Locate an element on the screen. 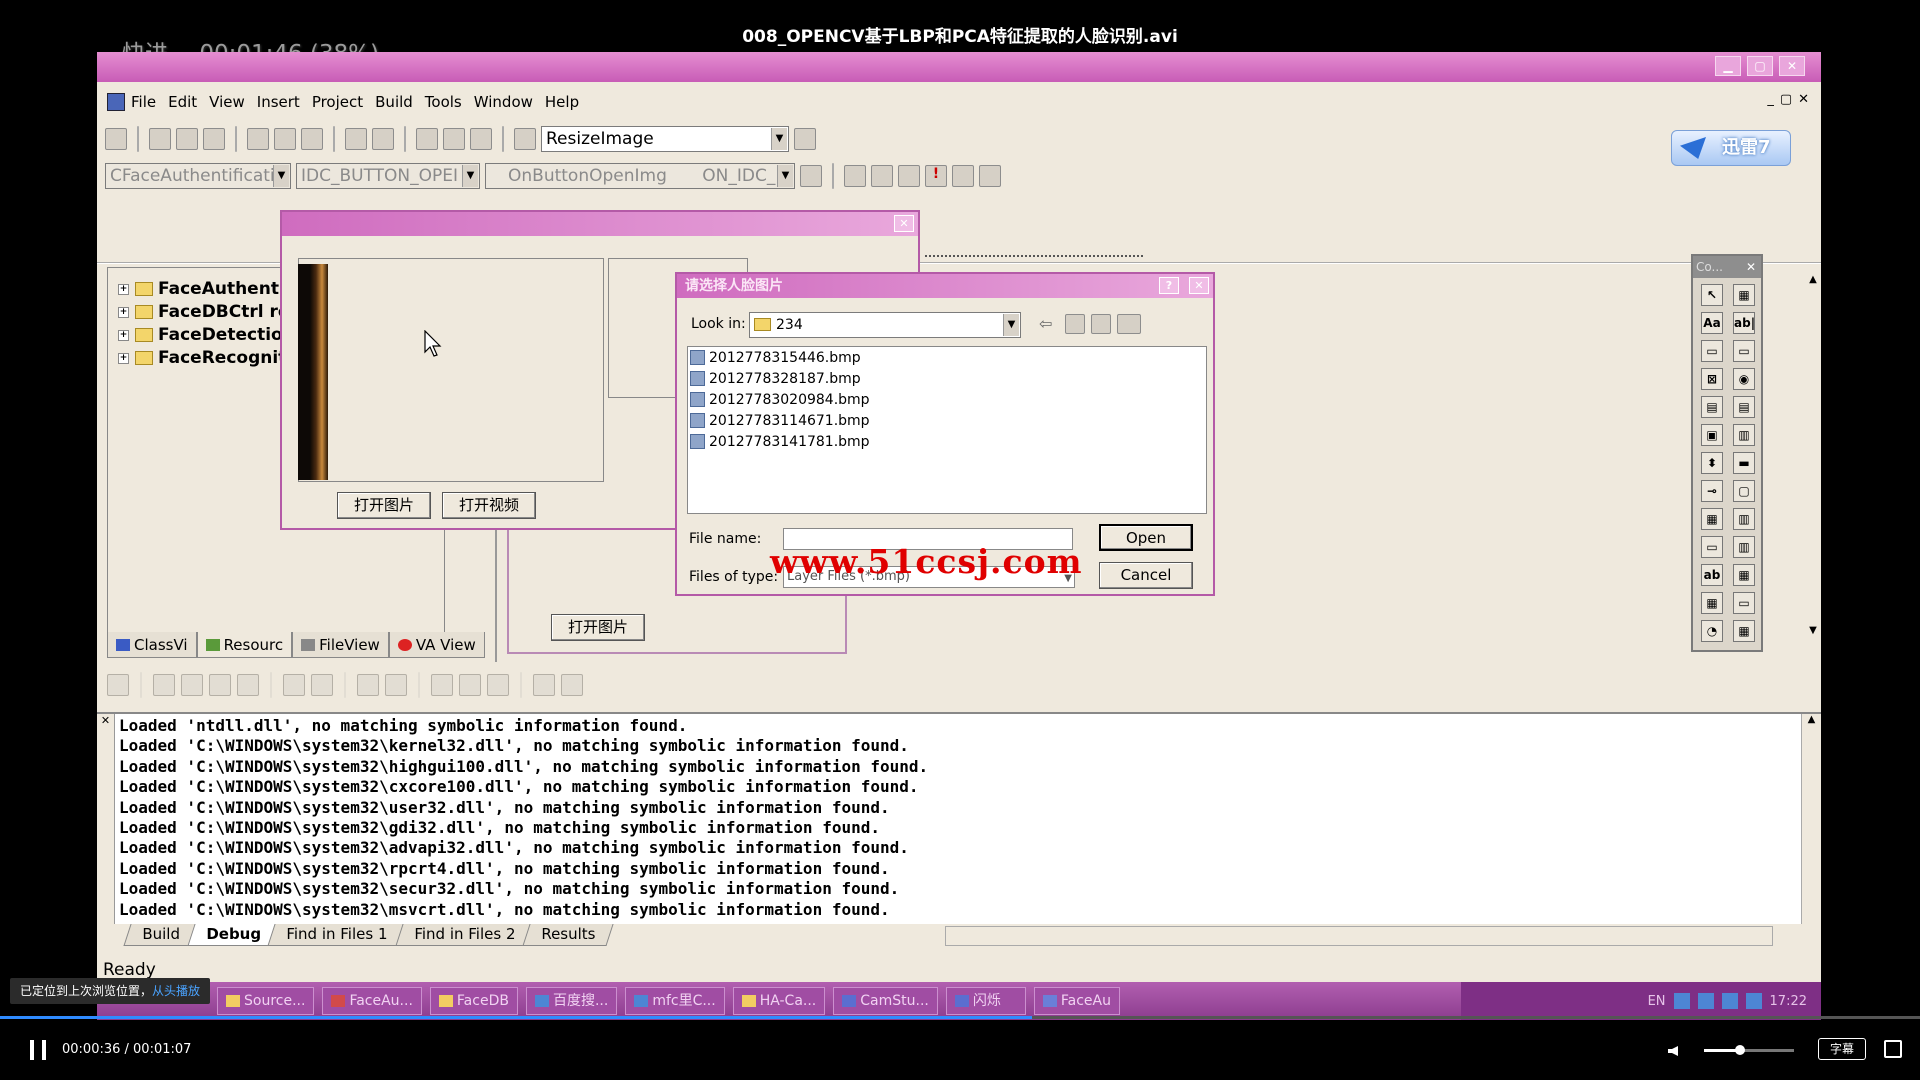 The width and height of the screenshot is (1920, 1080). make-same-width-icon is located at coordinates (442, 685).